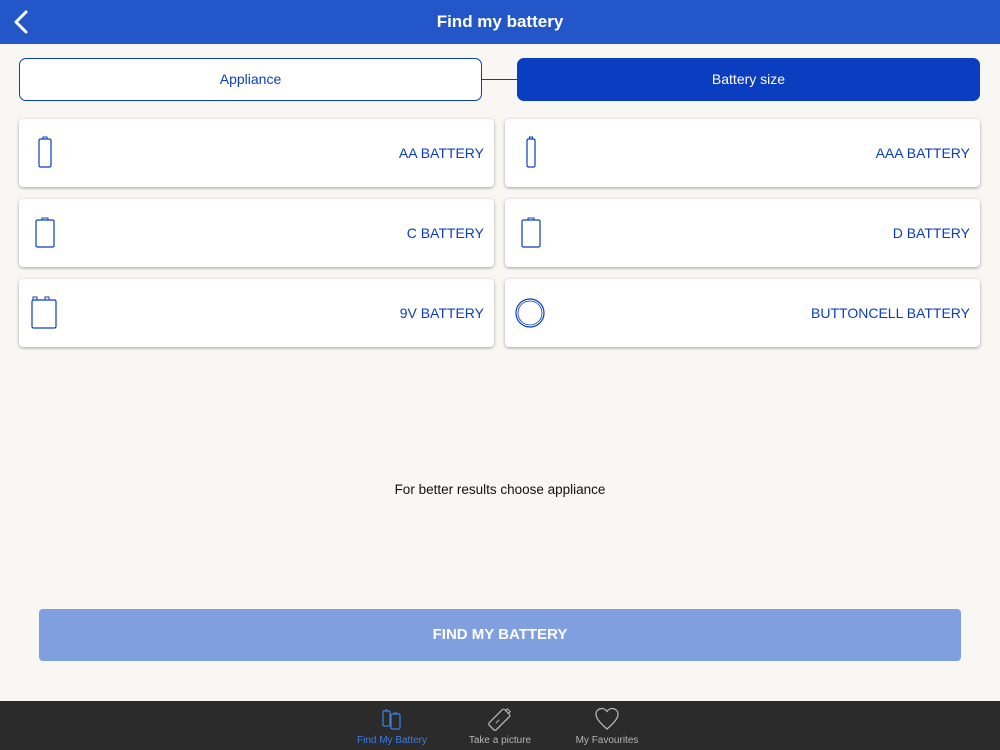 The height and width of the screenshot is (750, 1000). I want to click on battery-tab-icon, so click(391, 719).